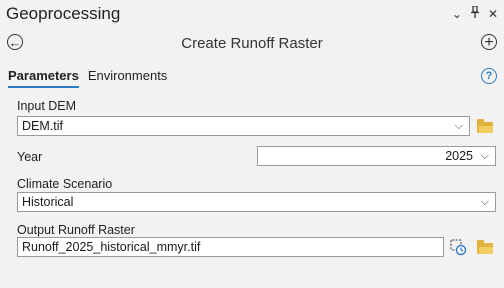  Describe the element at coordinates (127, 78) in the screenshot. I see `tab-environments: Environments` at that location.